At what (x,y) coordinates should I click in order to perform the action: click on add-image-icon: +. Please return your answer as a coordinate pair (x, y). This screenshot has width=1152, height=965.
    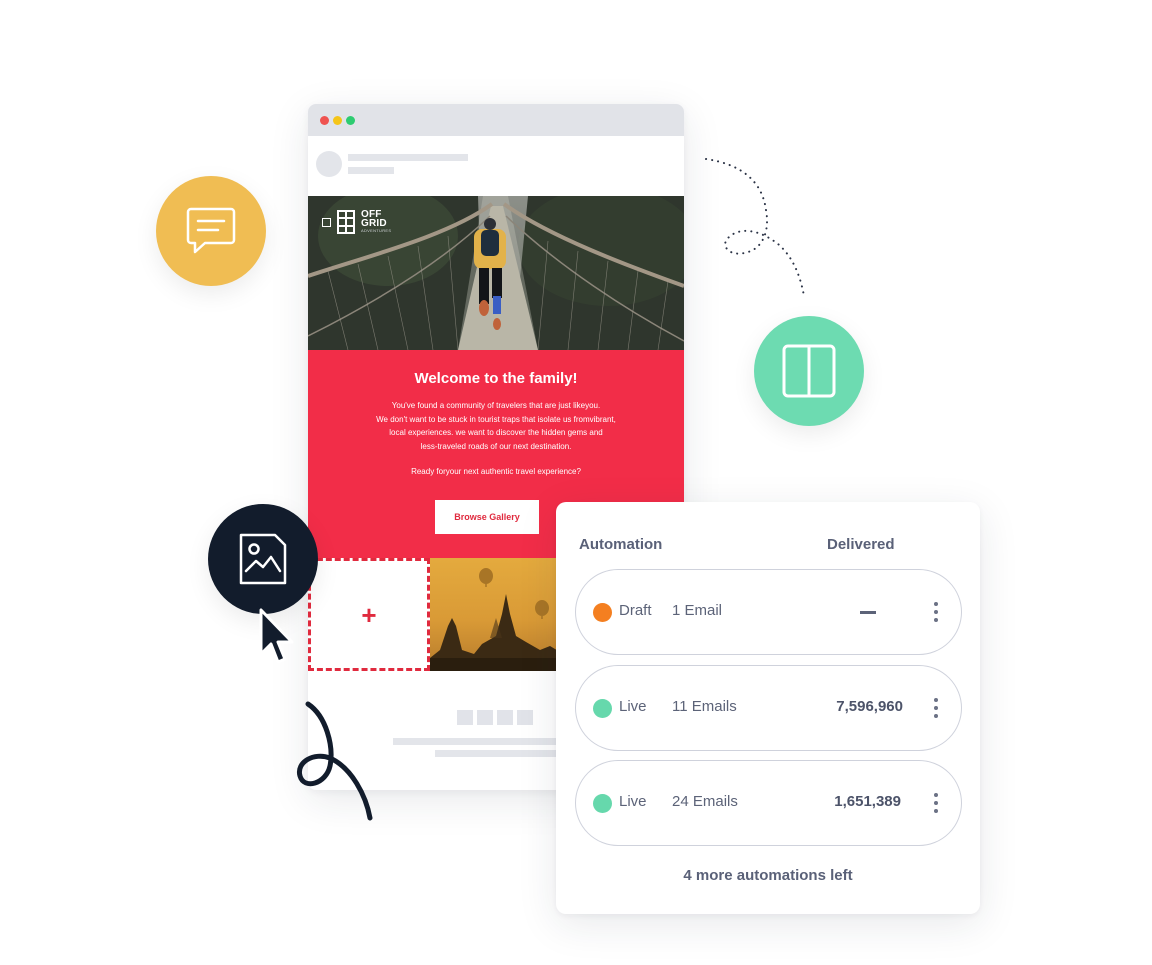
    Looking at the image, I should click on (369, 614).